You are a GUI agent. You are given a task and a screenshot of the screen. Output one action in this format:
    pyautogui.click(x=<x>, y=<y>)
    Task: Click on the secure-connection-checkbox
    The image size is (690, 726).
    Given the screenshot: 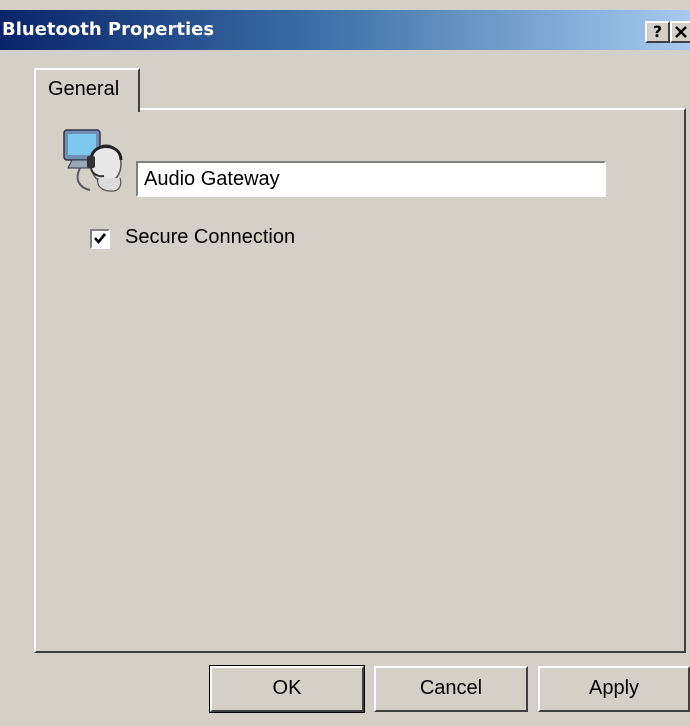 What is the action you would take?
    pyautogui.click(x=100, y=239)
    